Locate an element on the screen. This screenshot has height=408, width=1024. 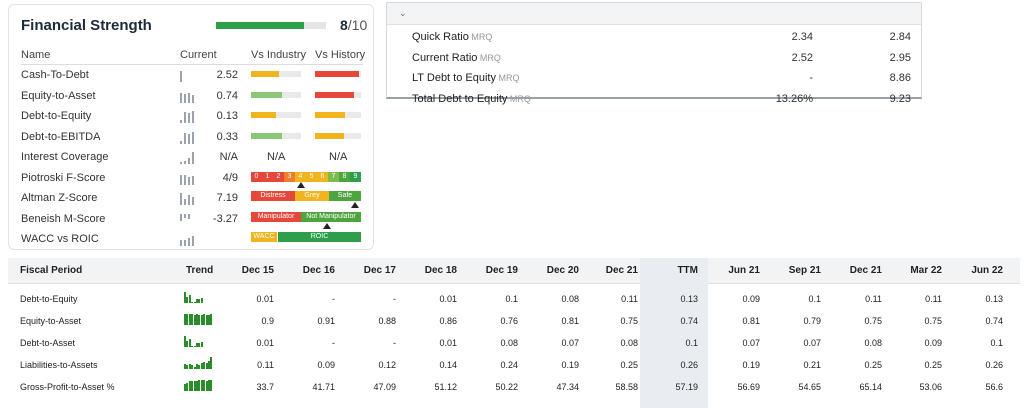
vs-history-bar is located at coordinates (338, 94).